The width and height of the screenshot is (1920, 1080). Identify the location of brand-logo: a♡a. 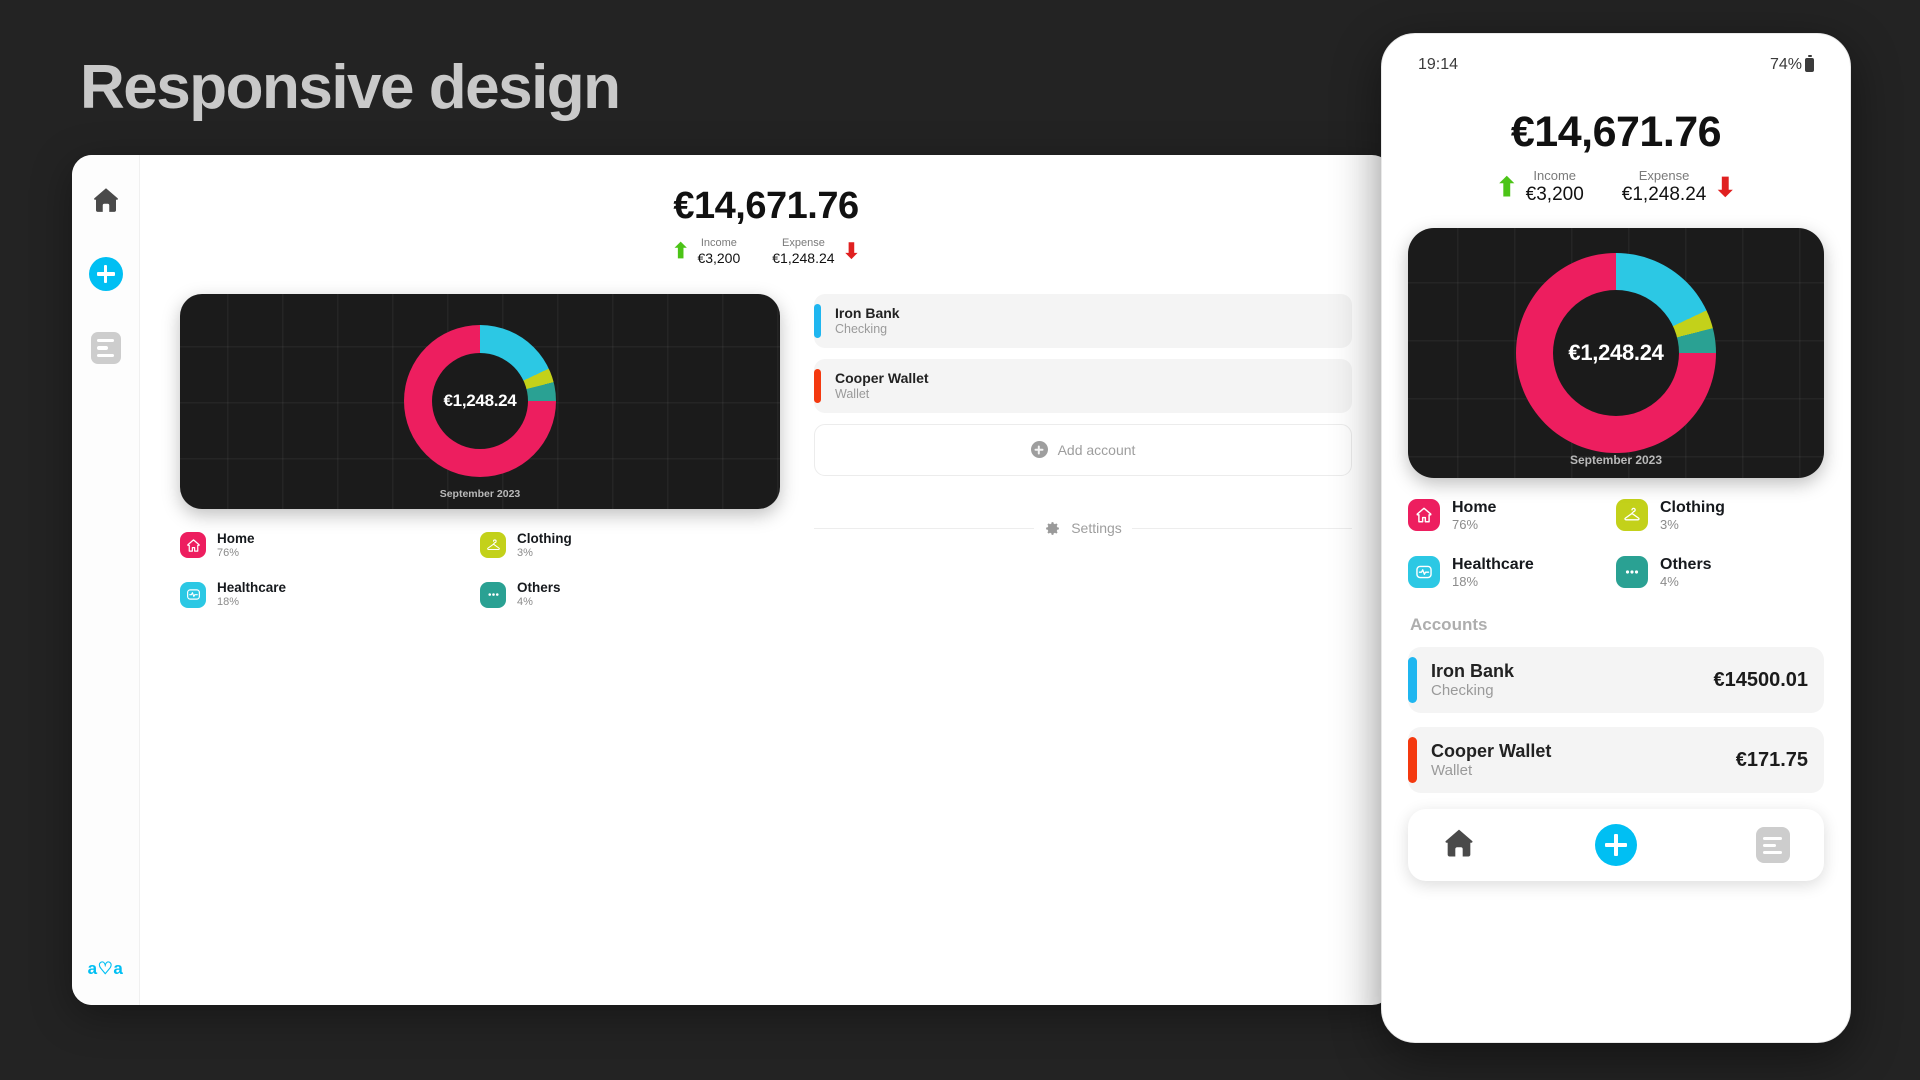
(105, 968).